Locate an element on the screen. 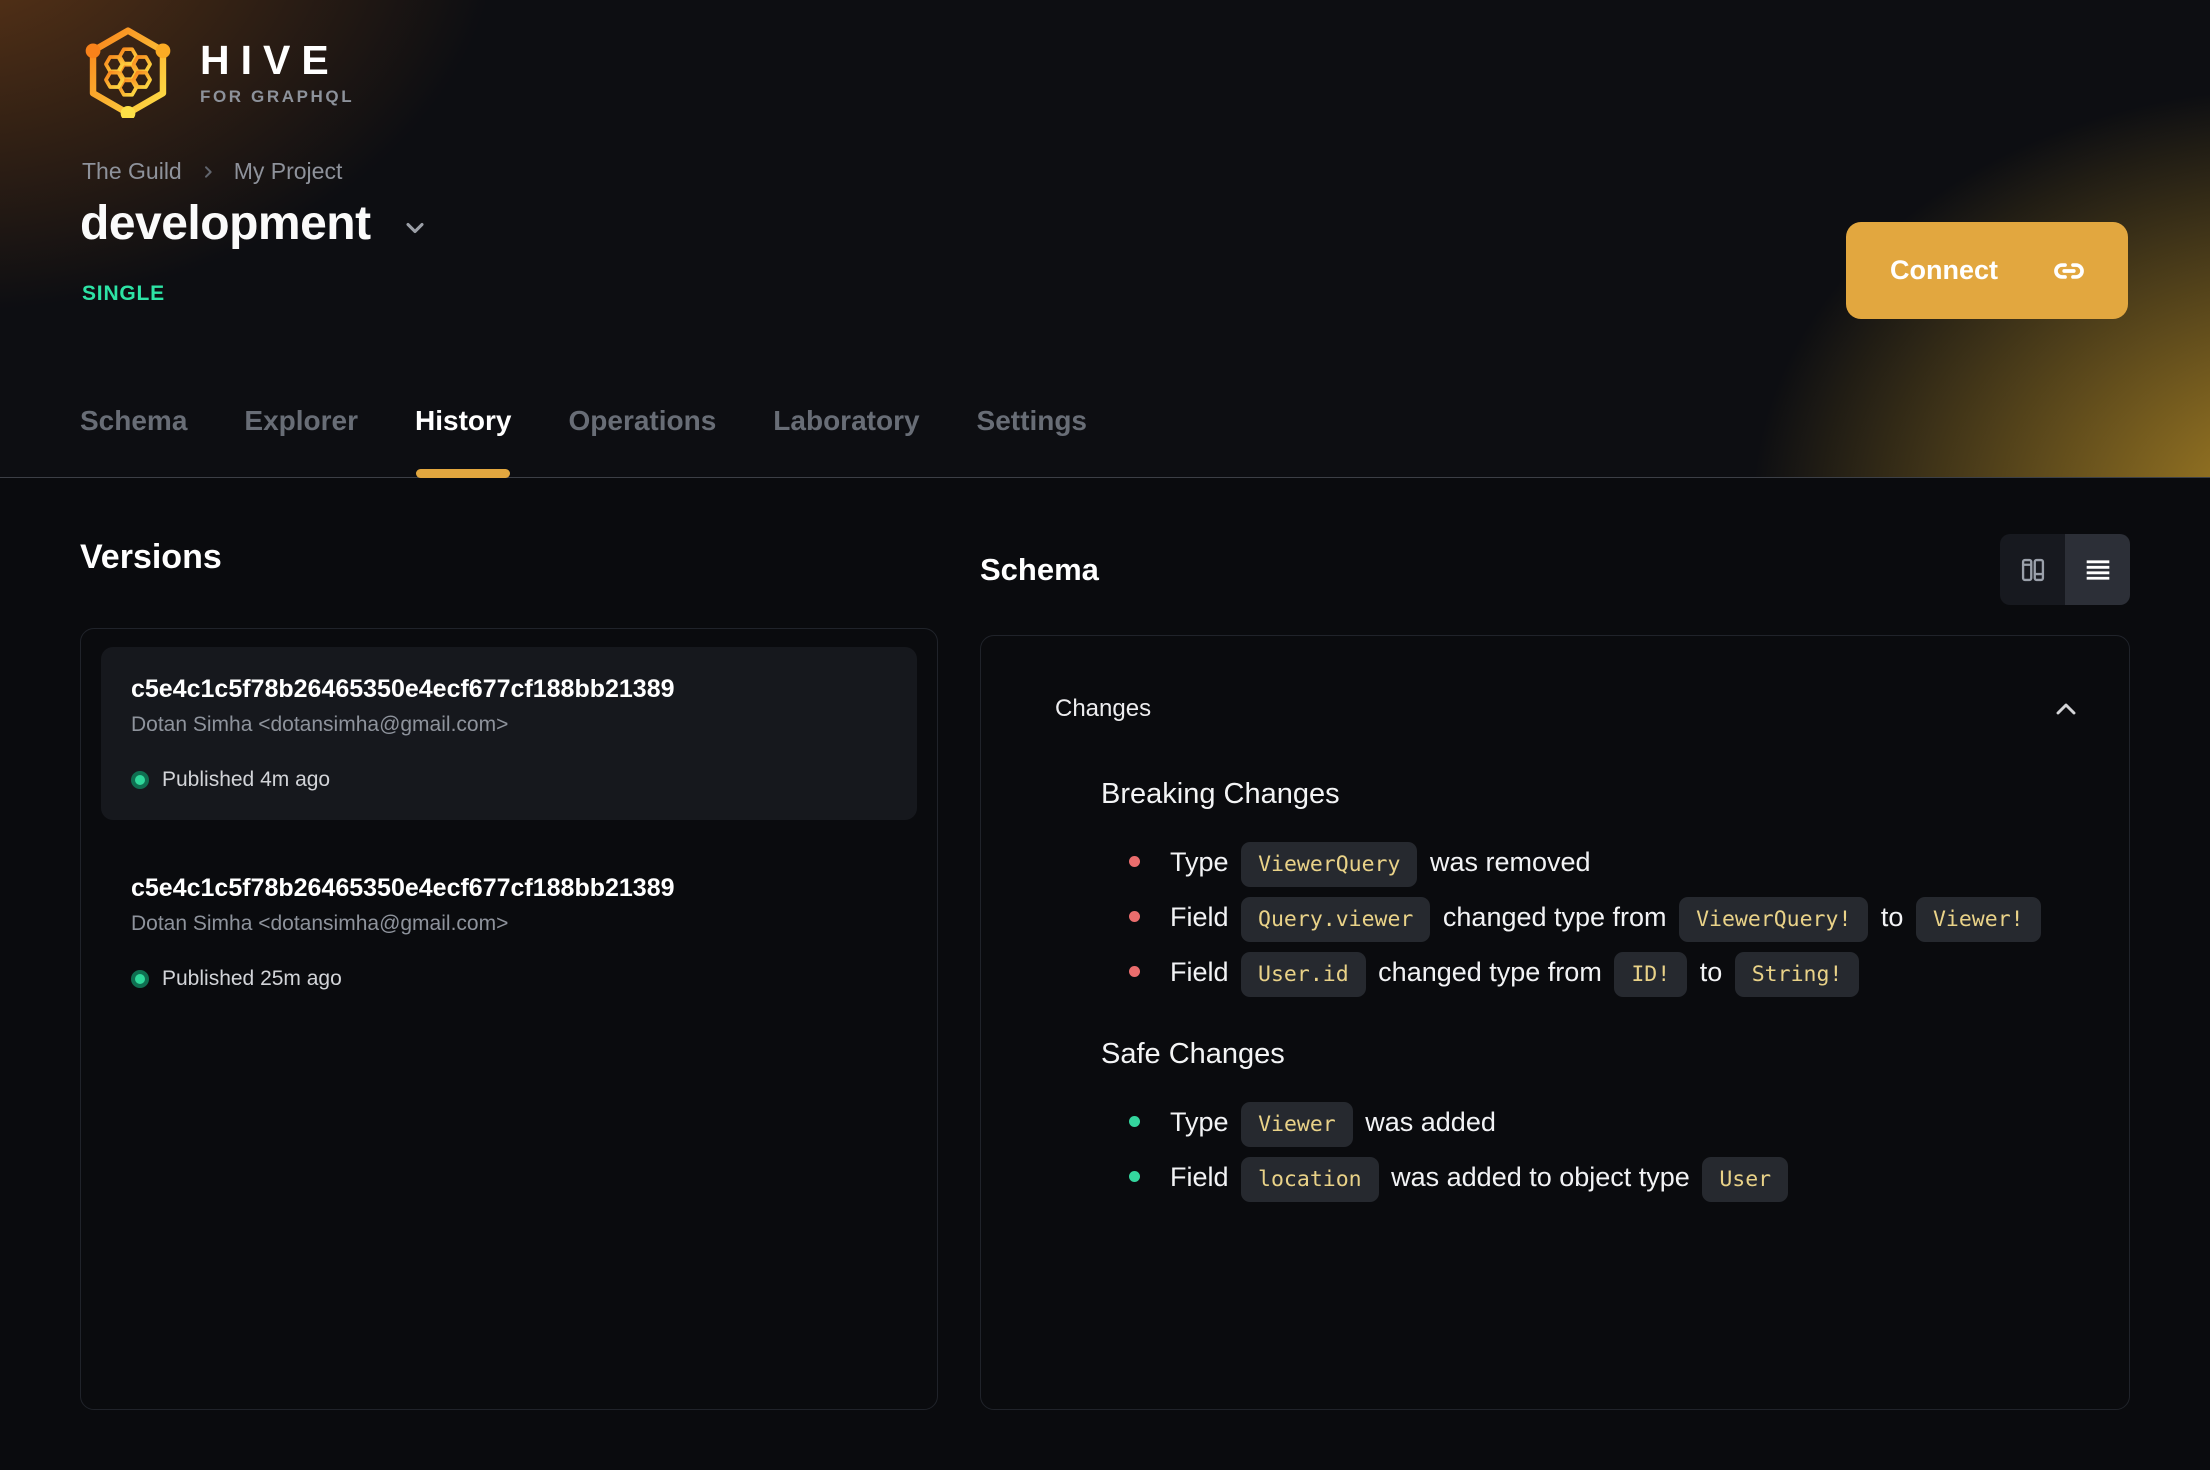 Image resolution: width=2210 pixels, height=1470 pixels. change-item: Type Viewer was added is located at coordinates (1591, 1122).